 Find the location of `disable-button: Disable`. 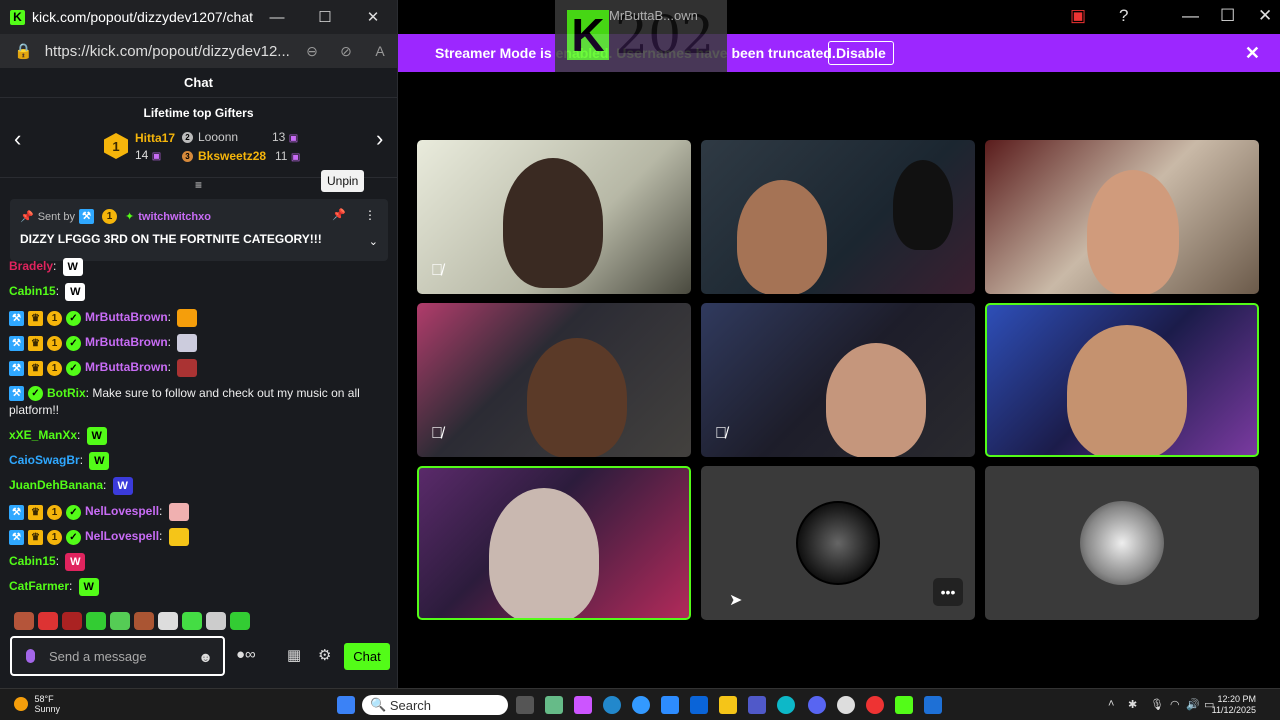

disable-button: Disable is located at coordinates (861, 53).